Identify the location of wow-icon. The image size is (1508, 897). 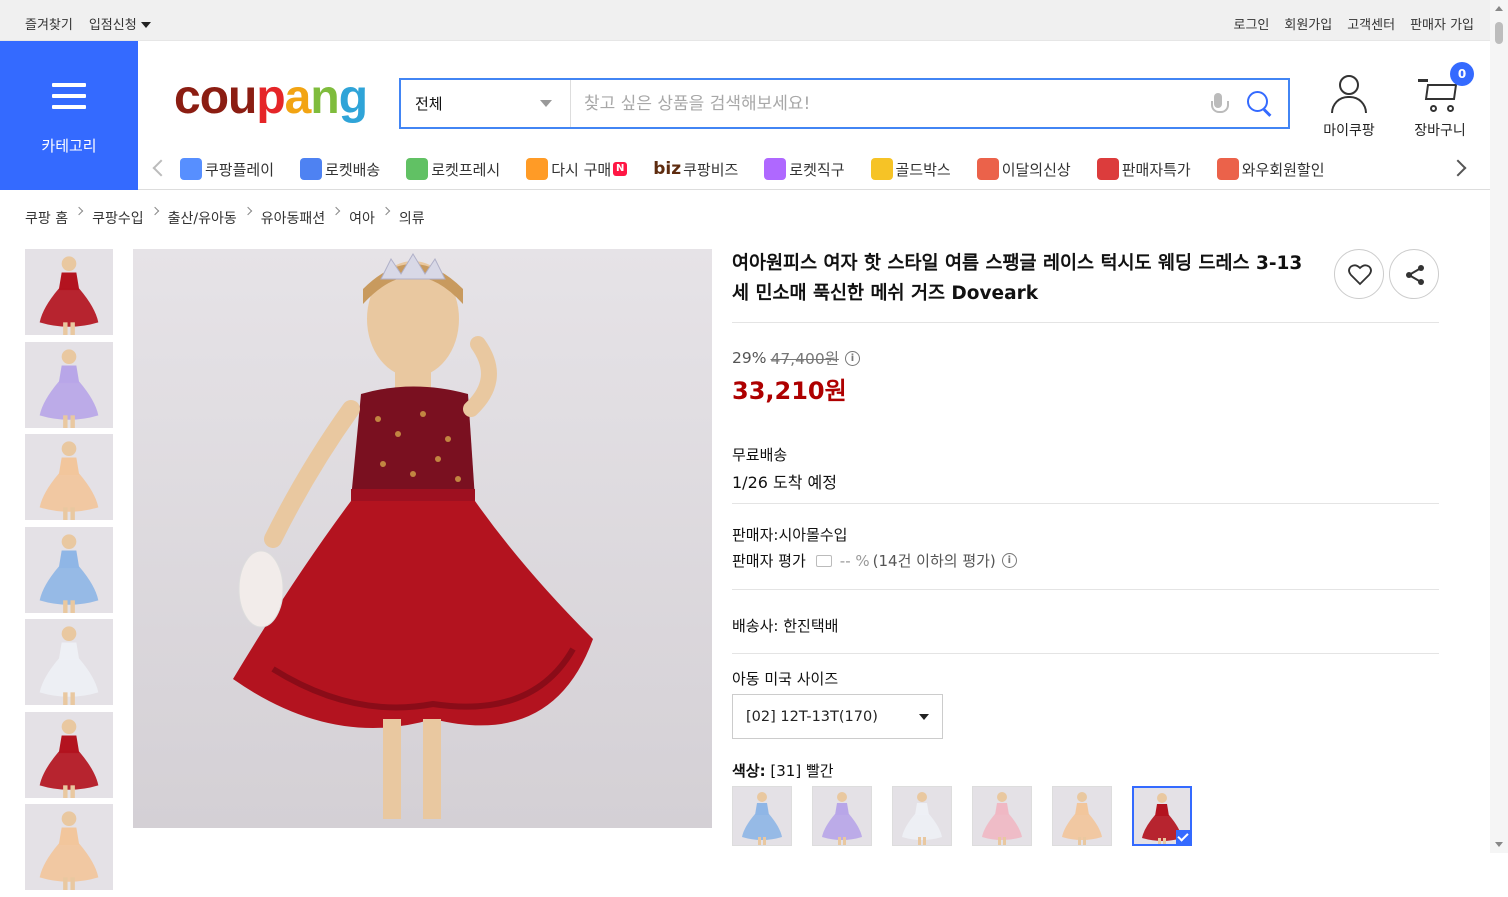
(1227, 169).